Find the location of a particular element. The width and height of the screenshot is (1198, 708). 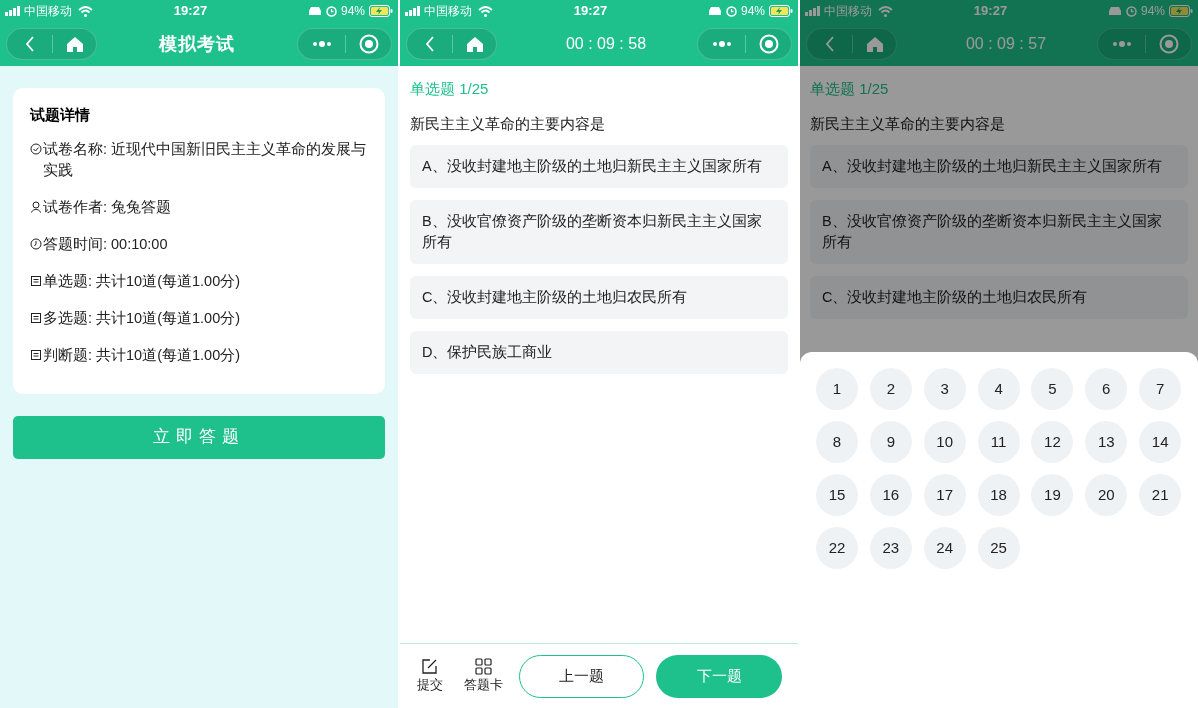

edit-icon is located at coordinates (430, 666).